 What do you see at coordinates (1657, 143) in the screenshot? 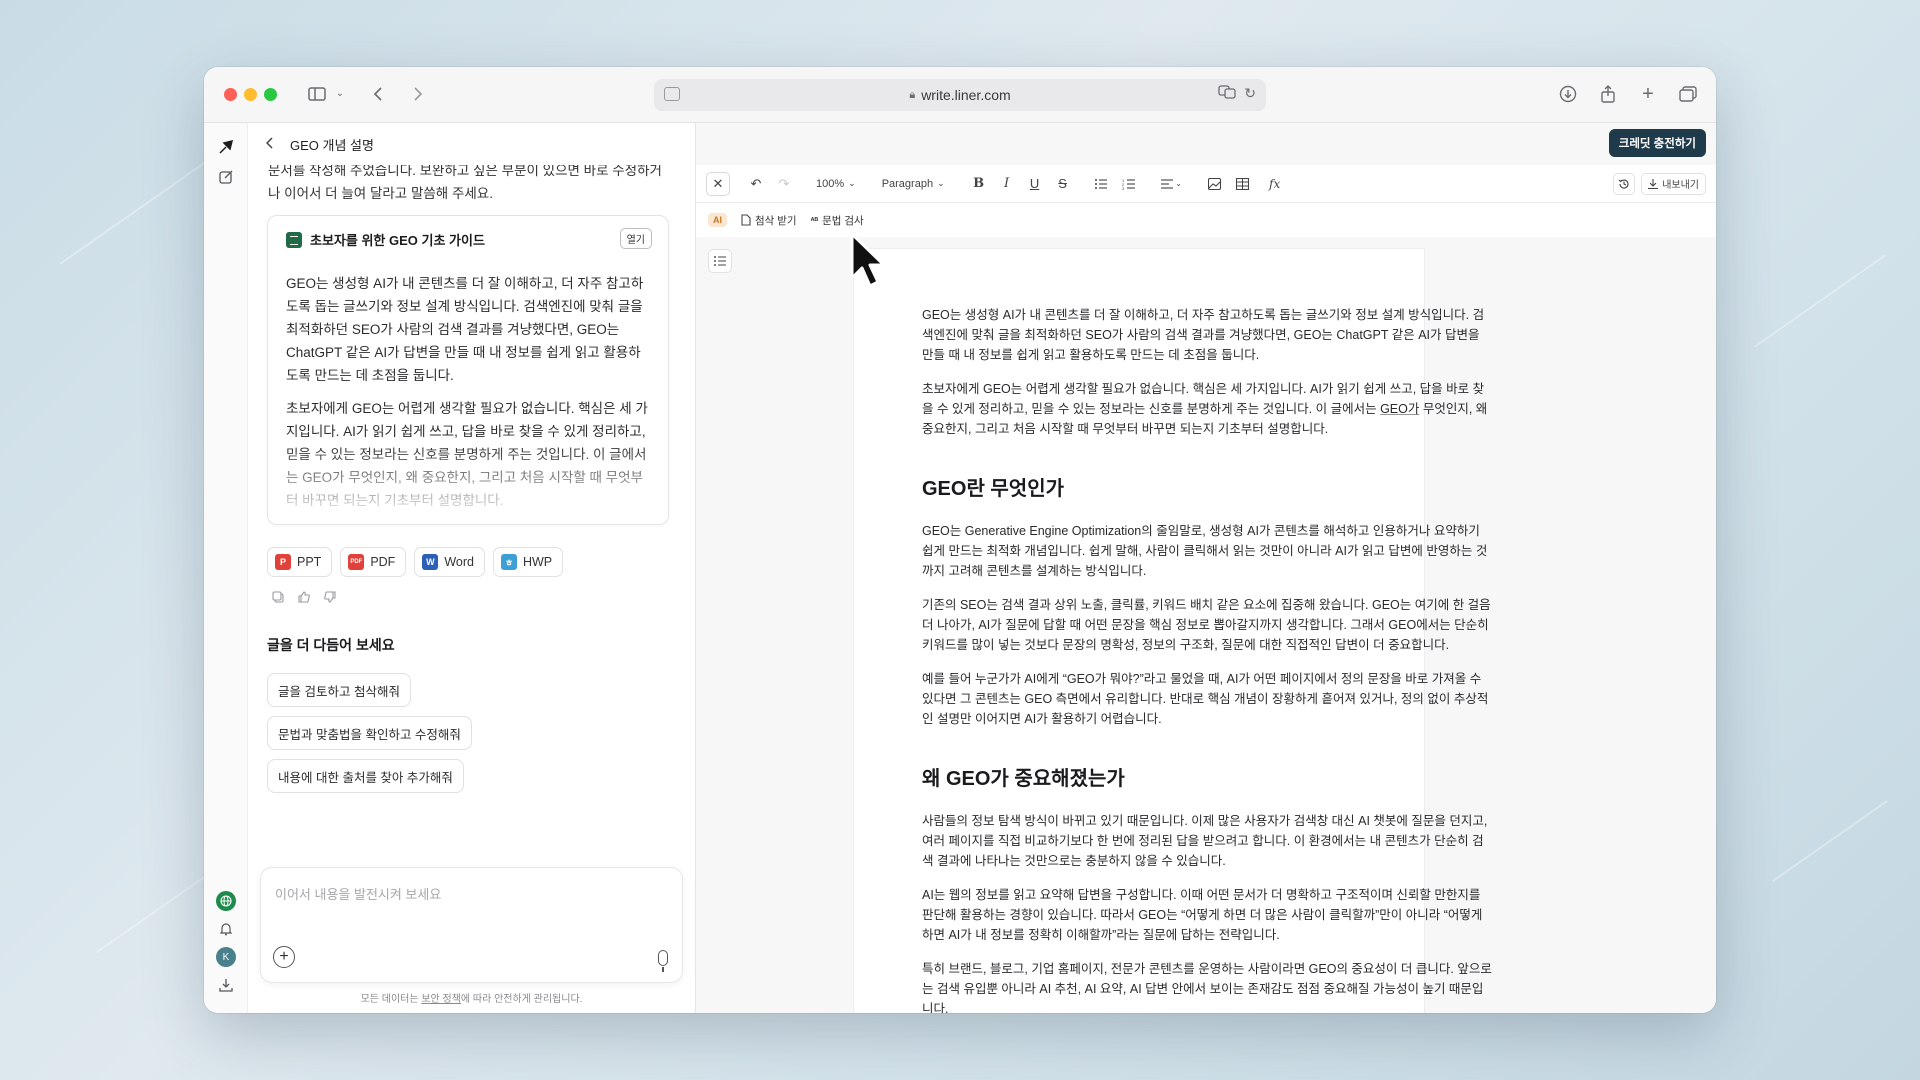
I see `charge-credit-button: 크레딧 충전하기` at bounding box center [1657, 143].